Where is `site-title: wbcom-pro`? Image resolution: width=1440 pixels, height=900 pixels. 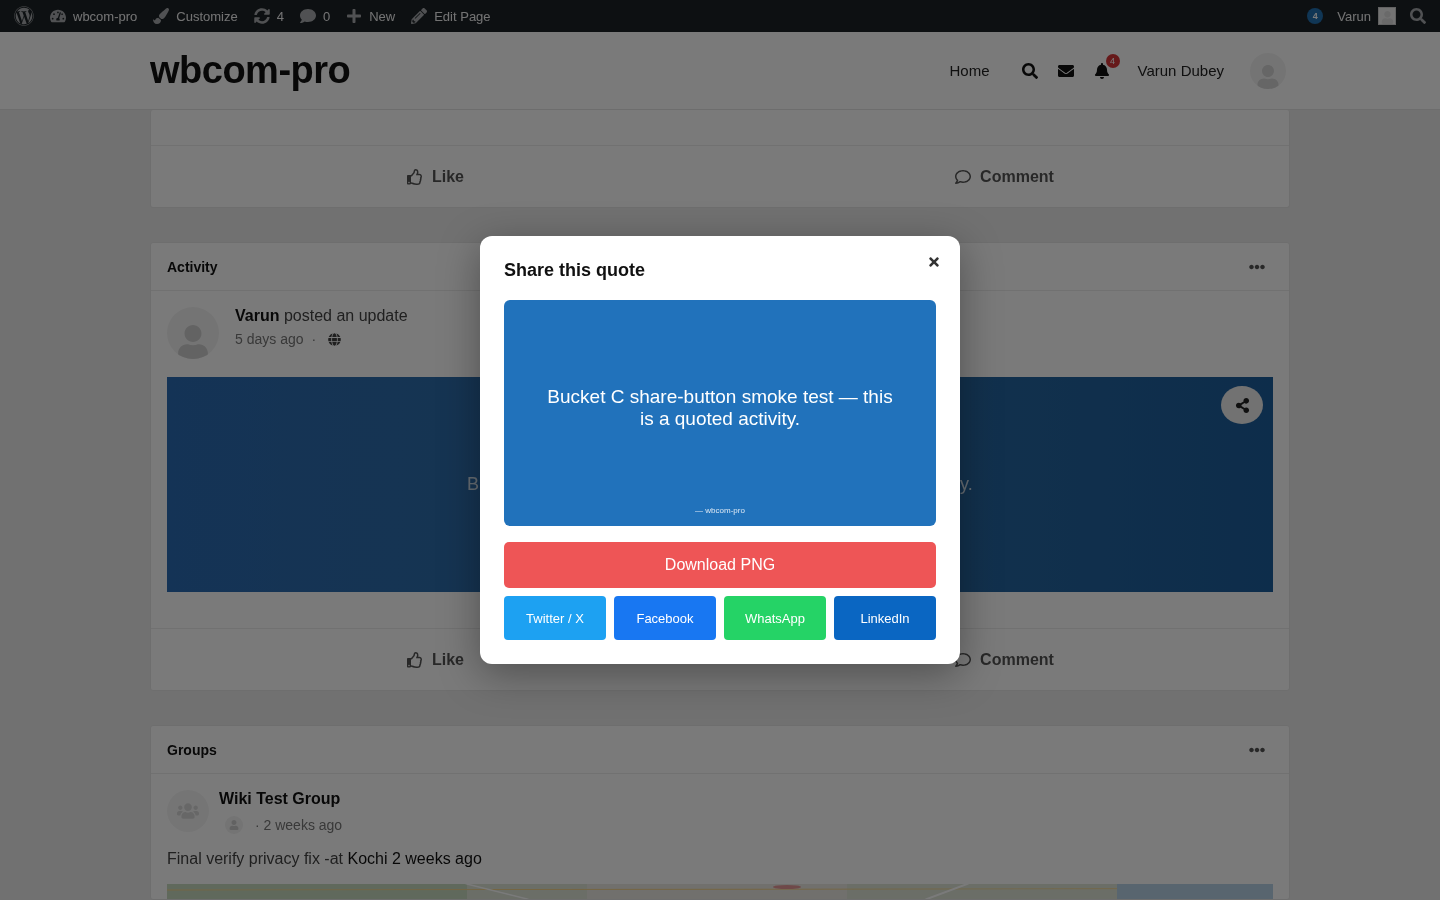 site-title: wbcom-pro is located at coordinates (250, 70).